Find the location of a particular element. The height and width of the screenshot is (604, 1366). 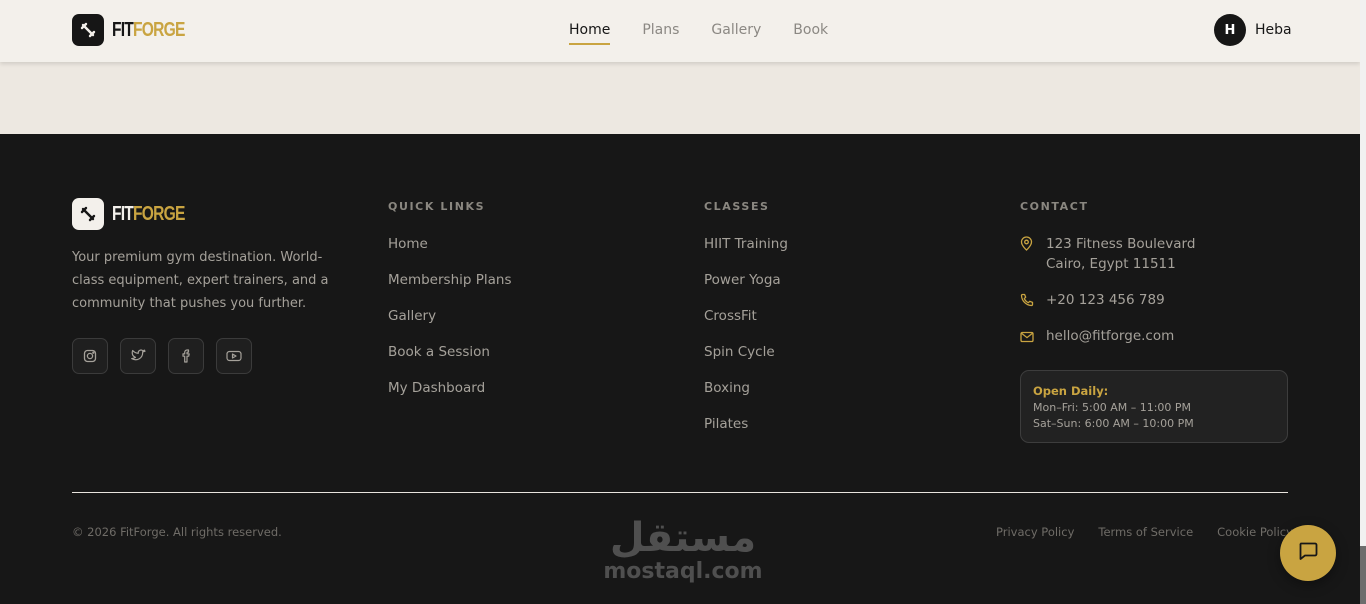

map-pin-icon is located at coordinates (1033, 254).